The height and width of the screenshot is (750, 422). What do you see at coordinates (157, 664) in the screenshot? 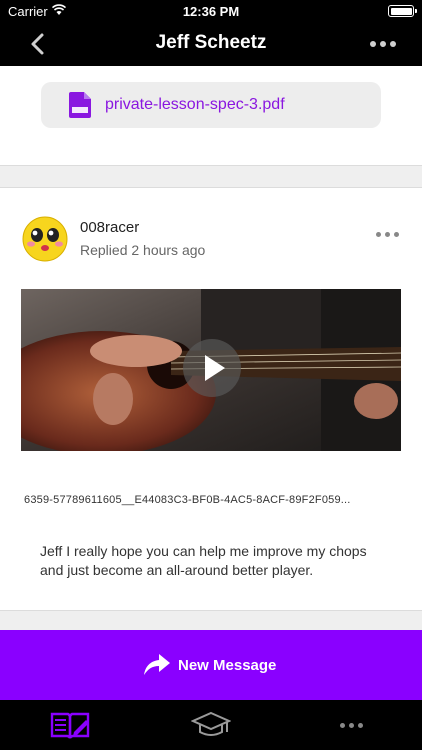
I see `share-arrow-icon` at bounding box center [157, 664].